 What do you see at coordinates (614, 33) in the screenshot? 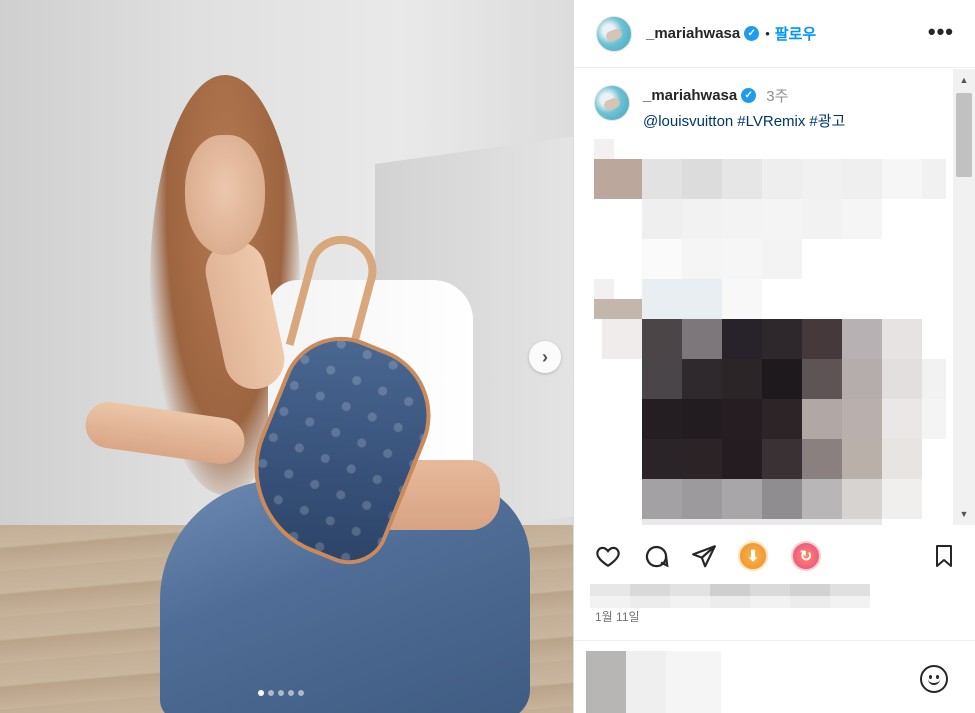
I see `avatar` at bounding box center [614, 33].